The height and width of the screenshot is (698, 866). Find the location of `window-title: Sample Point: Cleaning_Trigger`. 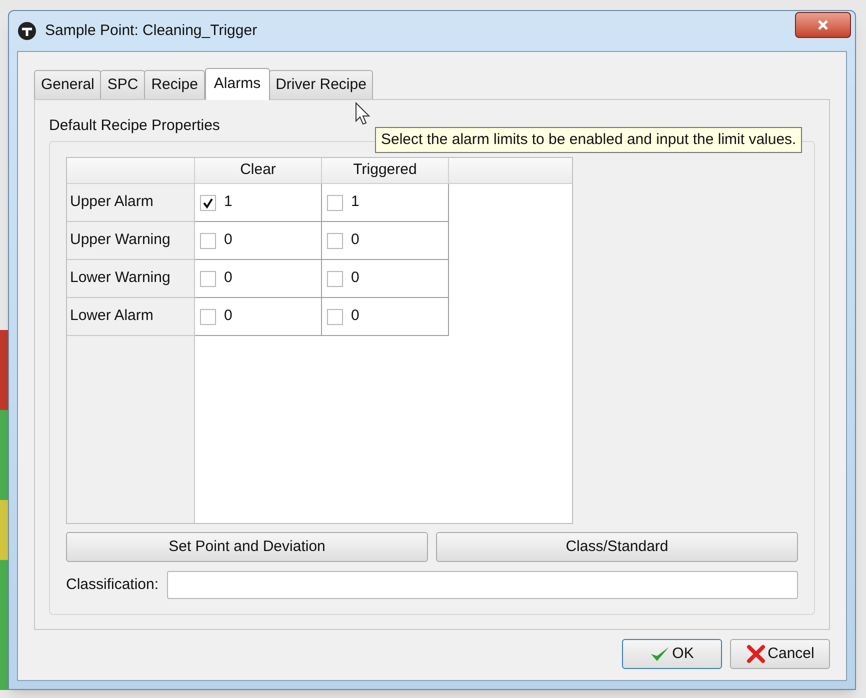

window-title: Sample Point: Cleaning_Trigger is located at coordinates (151, 30).